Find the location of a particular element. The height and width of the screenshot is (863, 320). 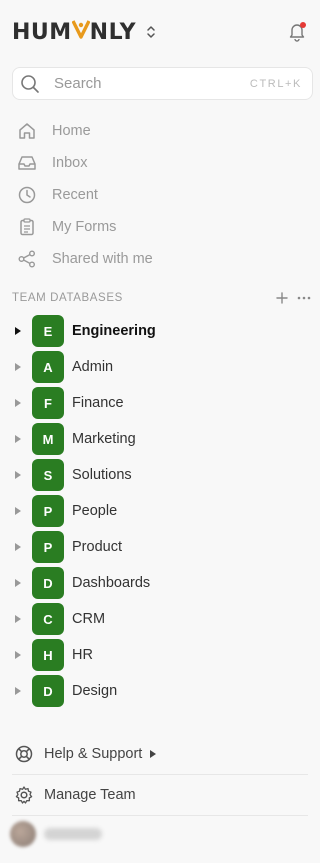

nav-item-label: My Forms is located at coordinates (84, 227).